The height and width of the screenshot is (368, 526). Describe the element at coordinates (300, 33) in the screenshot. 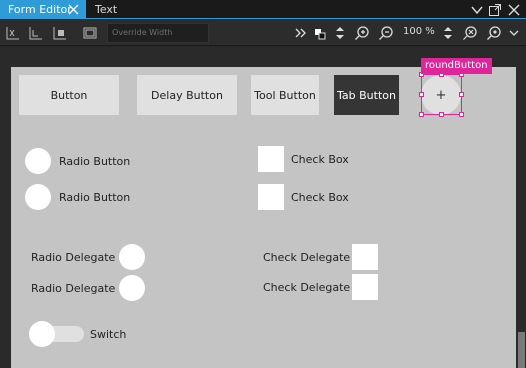

I see `more-chevron-icon` at that location.